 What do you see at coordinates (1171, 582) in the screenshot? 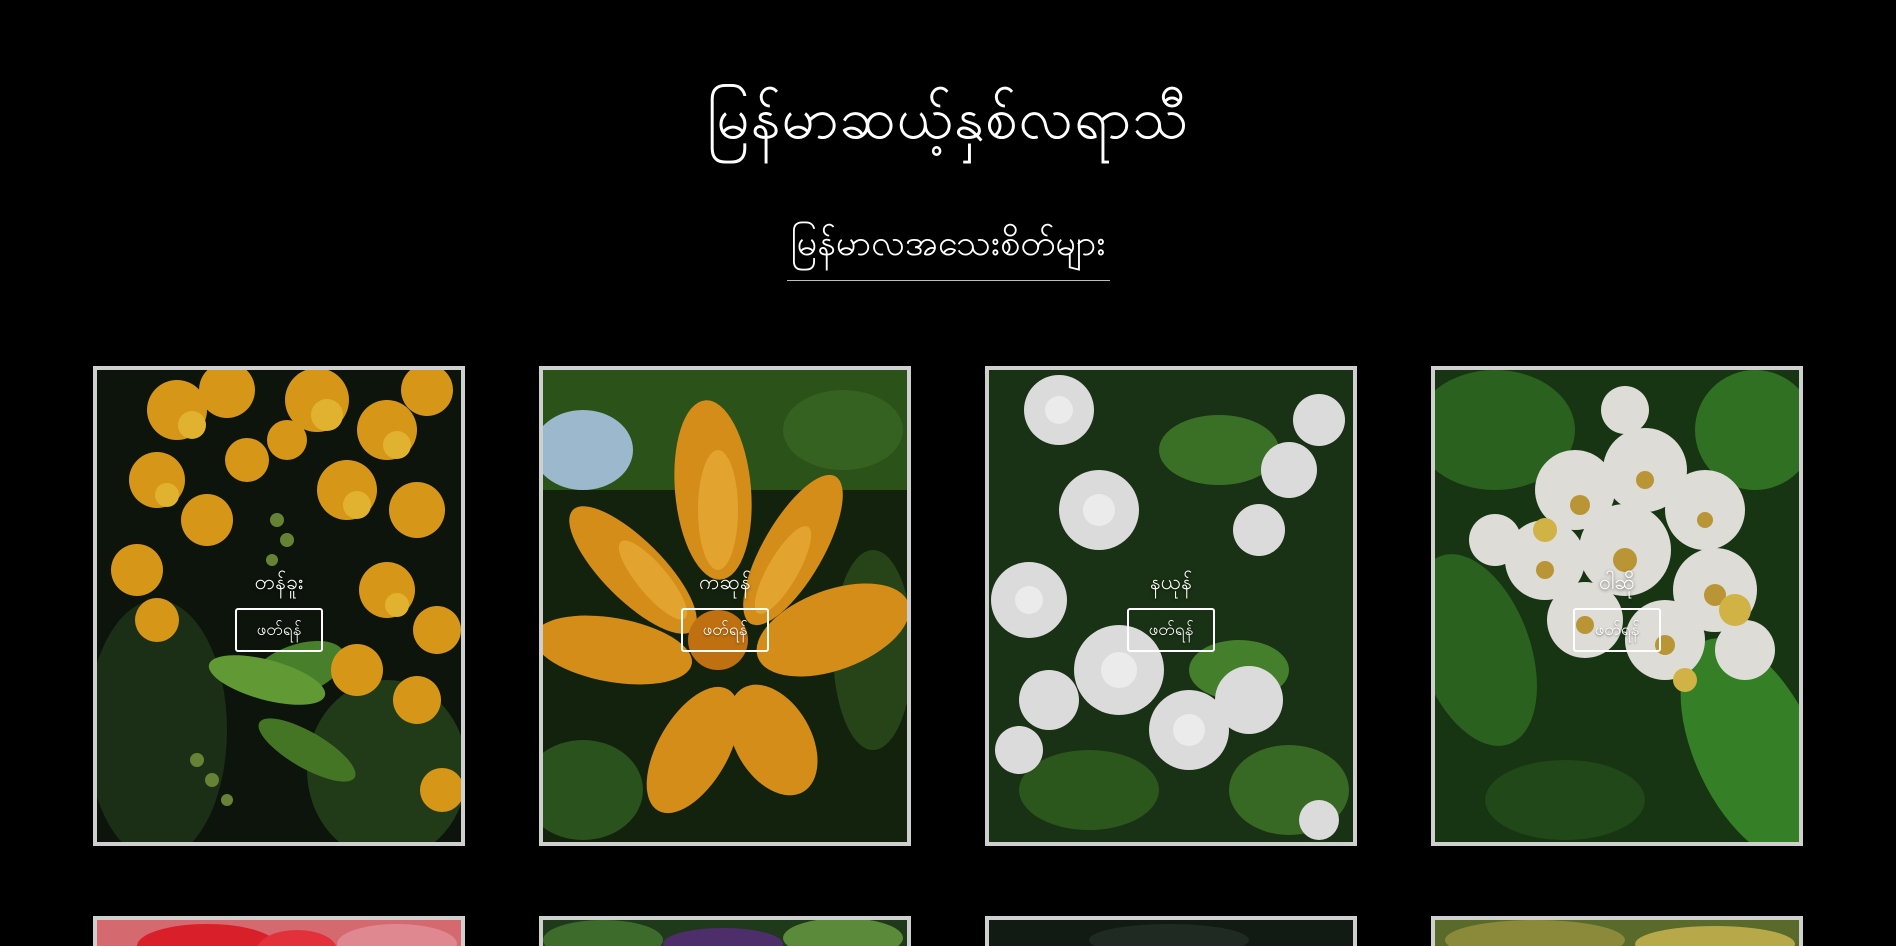
I see `month-name: နယုန်` at bounding box center [1171, 582].